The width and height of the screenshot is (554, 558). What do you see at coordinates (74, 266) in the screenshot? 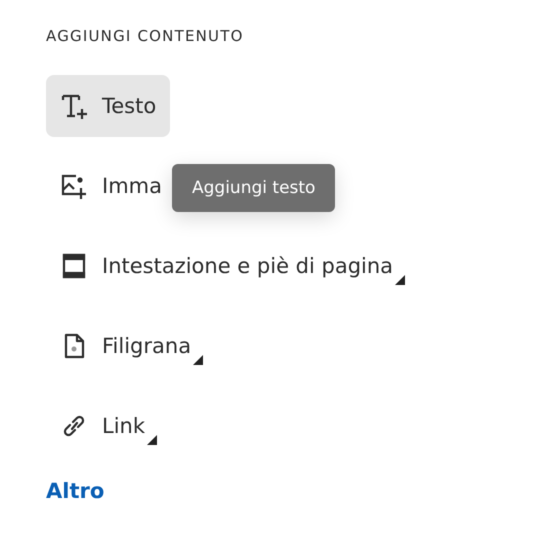
I see `header-footer-icon` at bounding box center [74, 266].